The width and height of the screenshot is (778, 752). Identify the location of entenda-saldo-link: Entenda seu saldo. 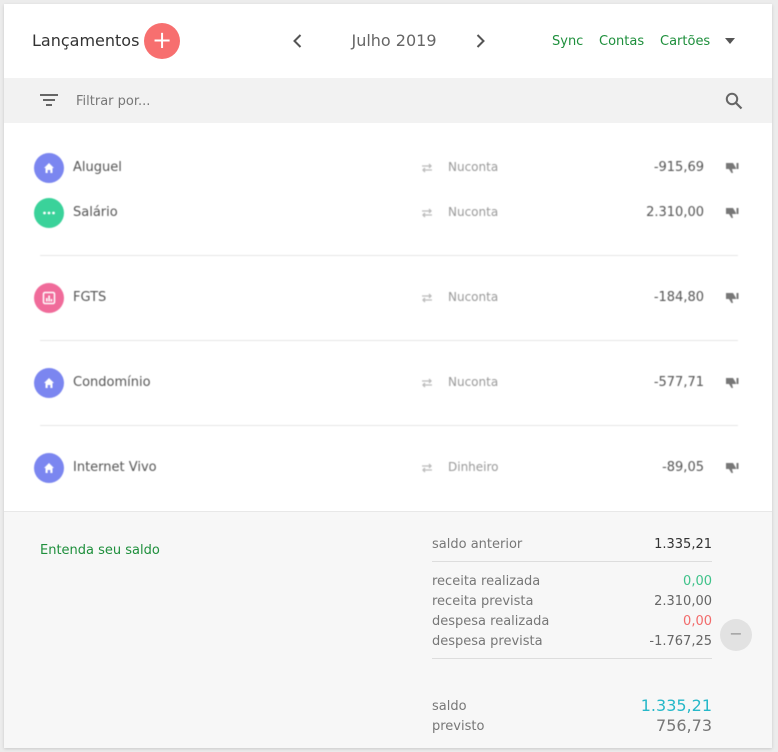
(100, 550).